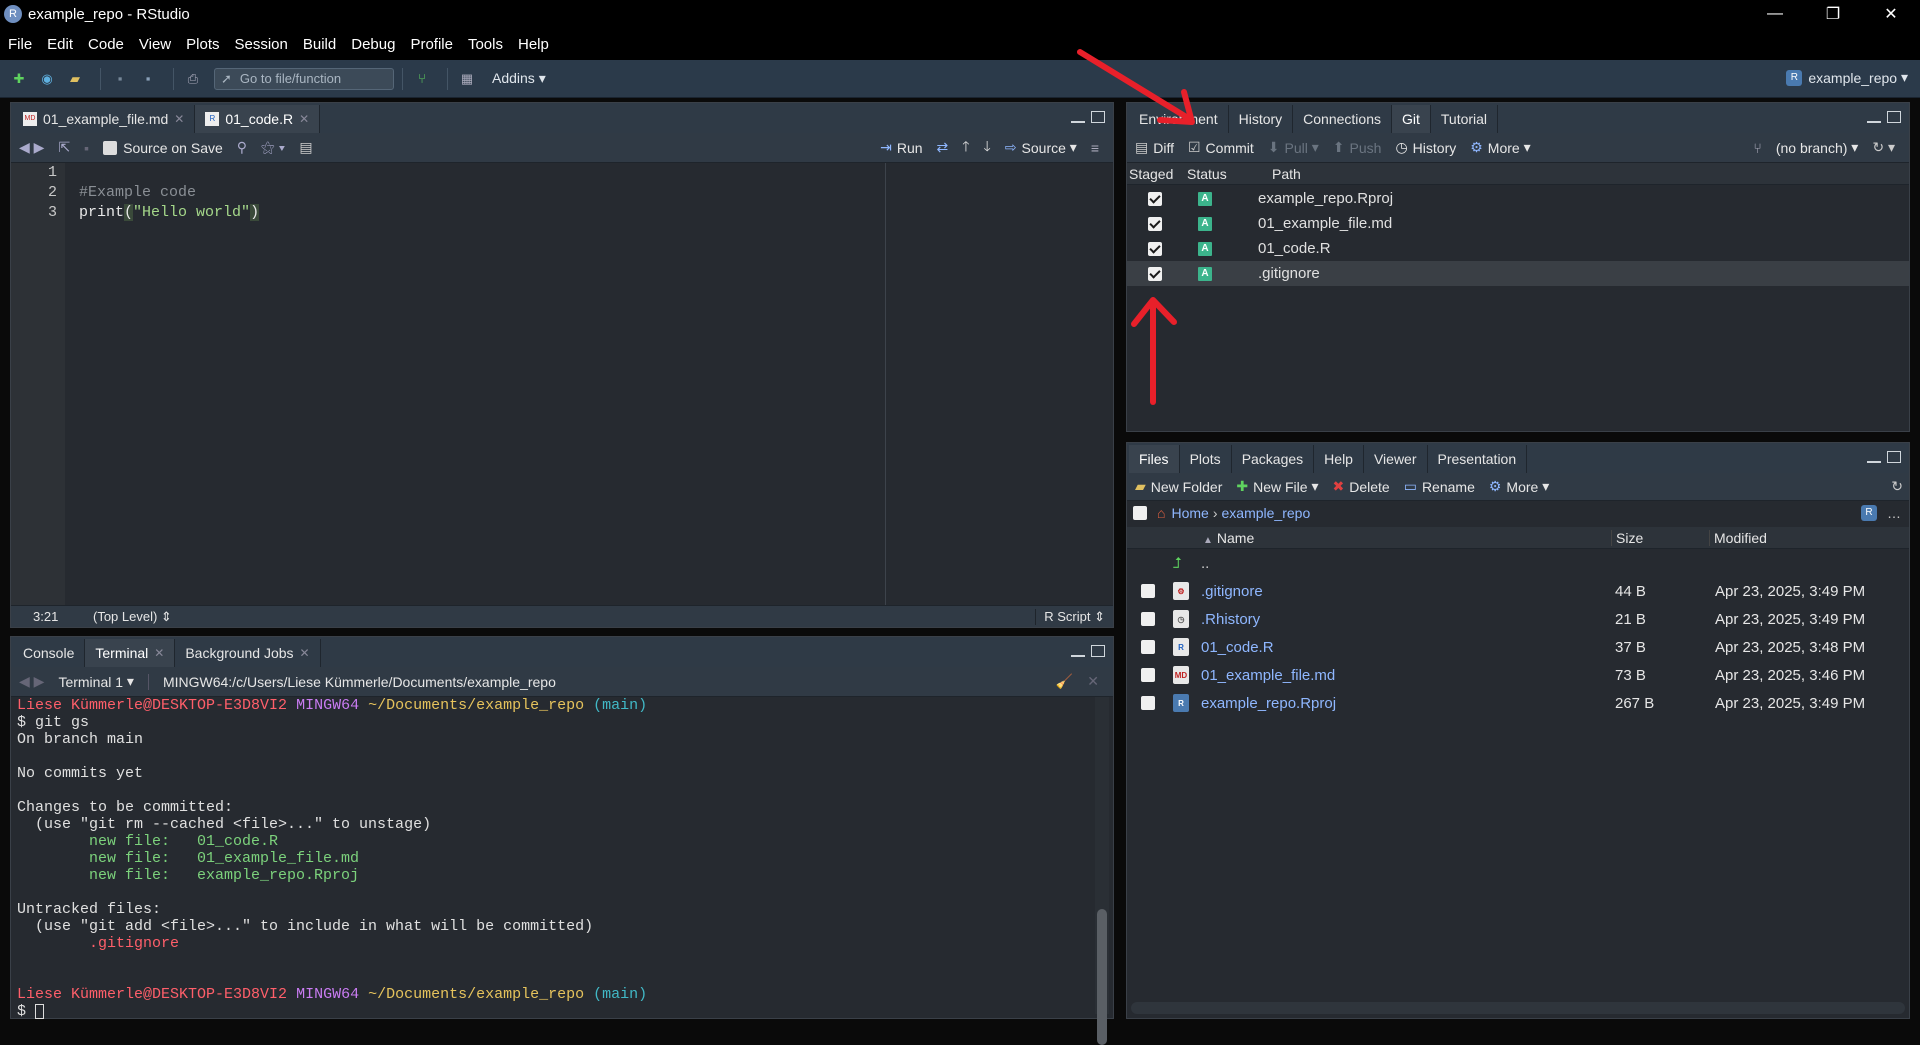 Image resolution: width=1920 pixels, height=1045 pixels. I want to click on outline-icon: ≡, so click(1095, 148).